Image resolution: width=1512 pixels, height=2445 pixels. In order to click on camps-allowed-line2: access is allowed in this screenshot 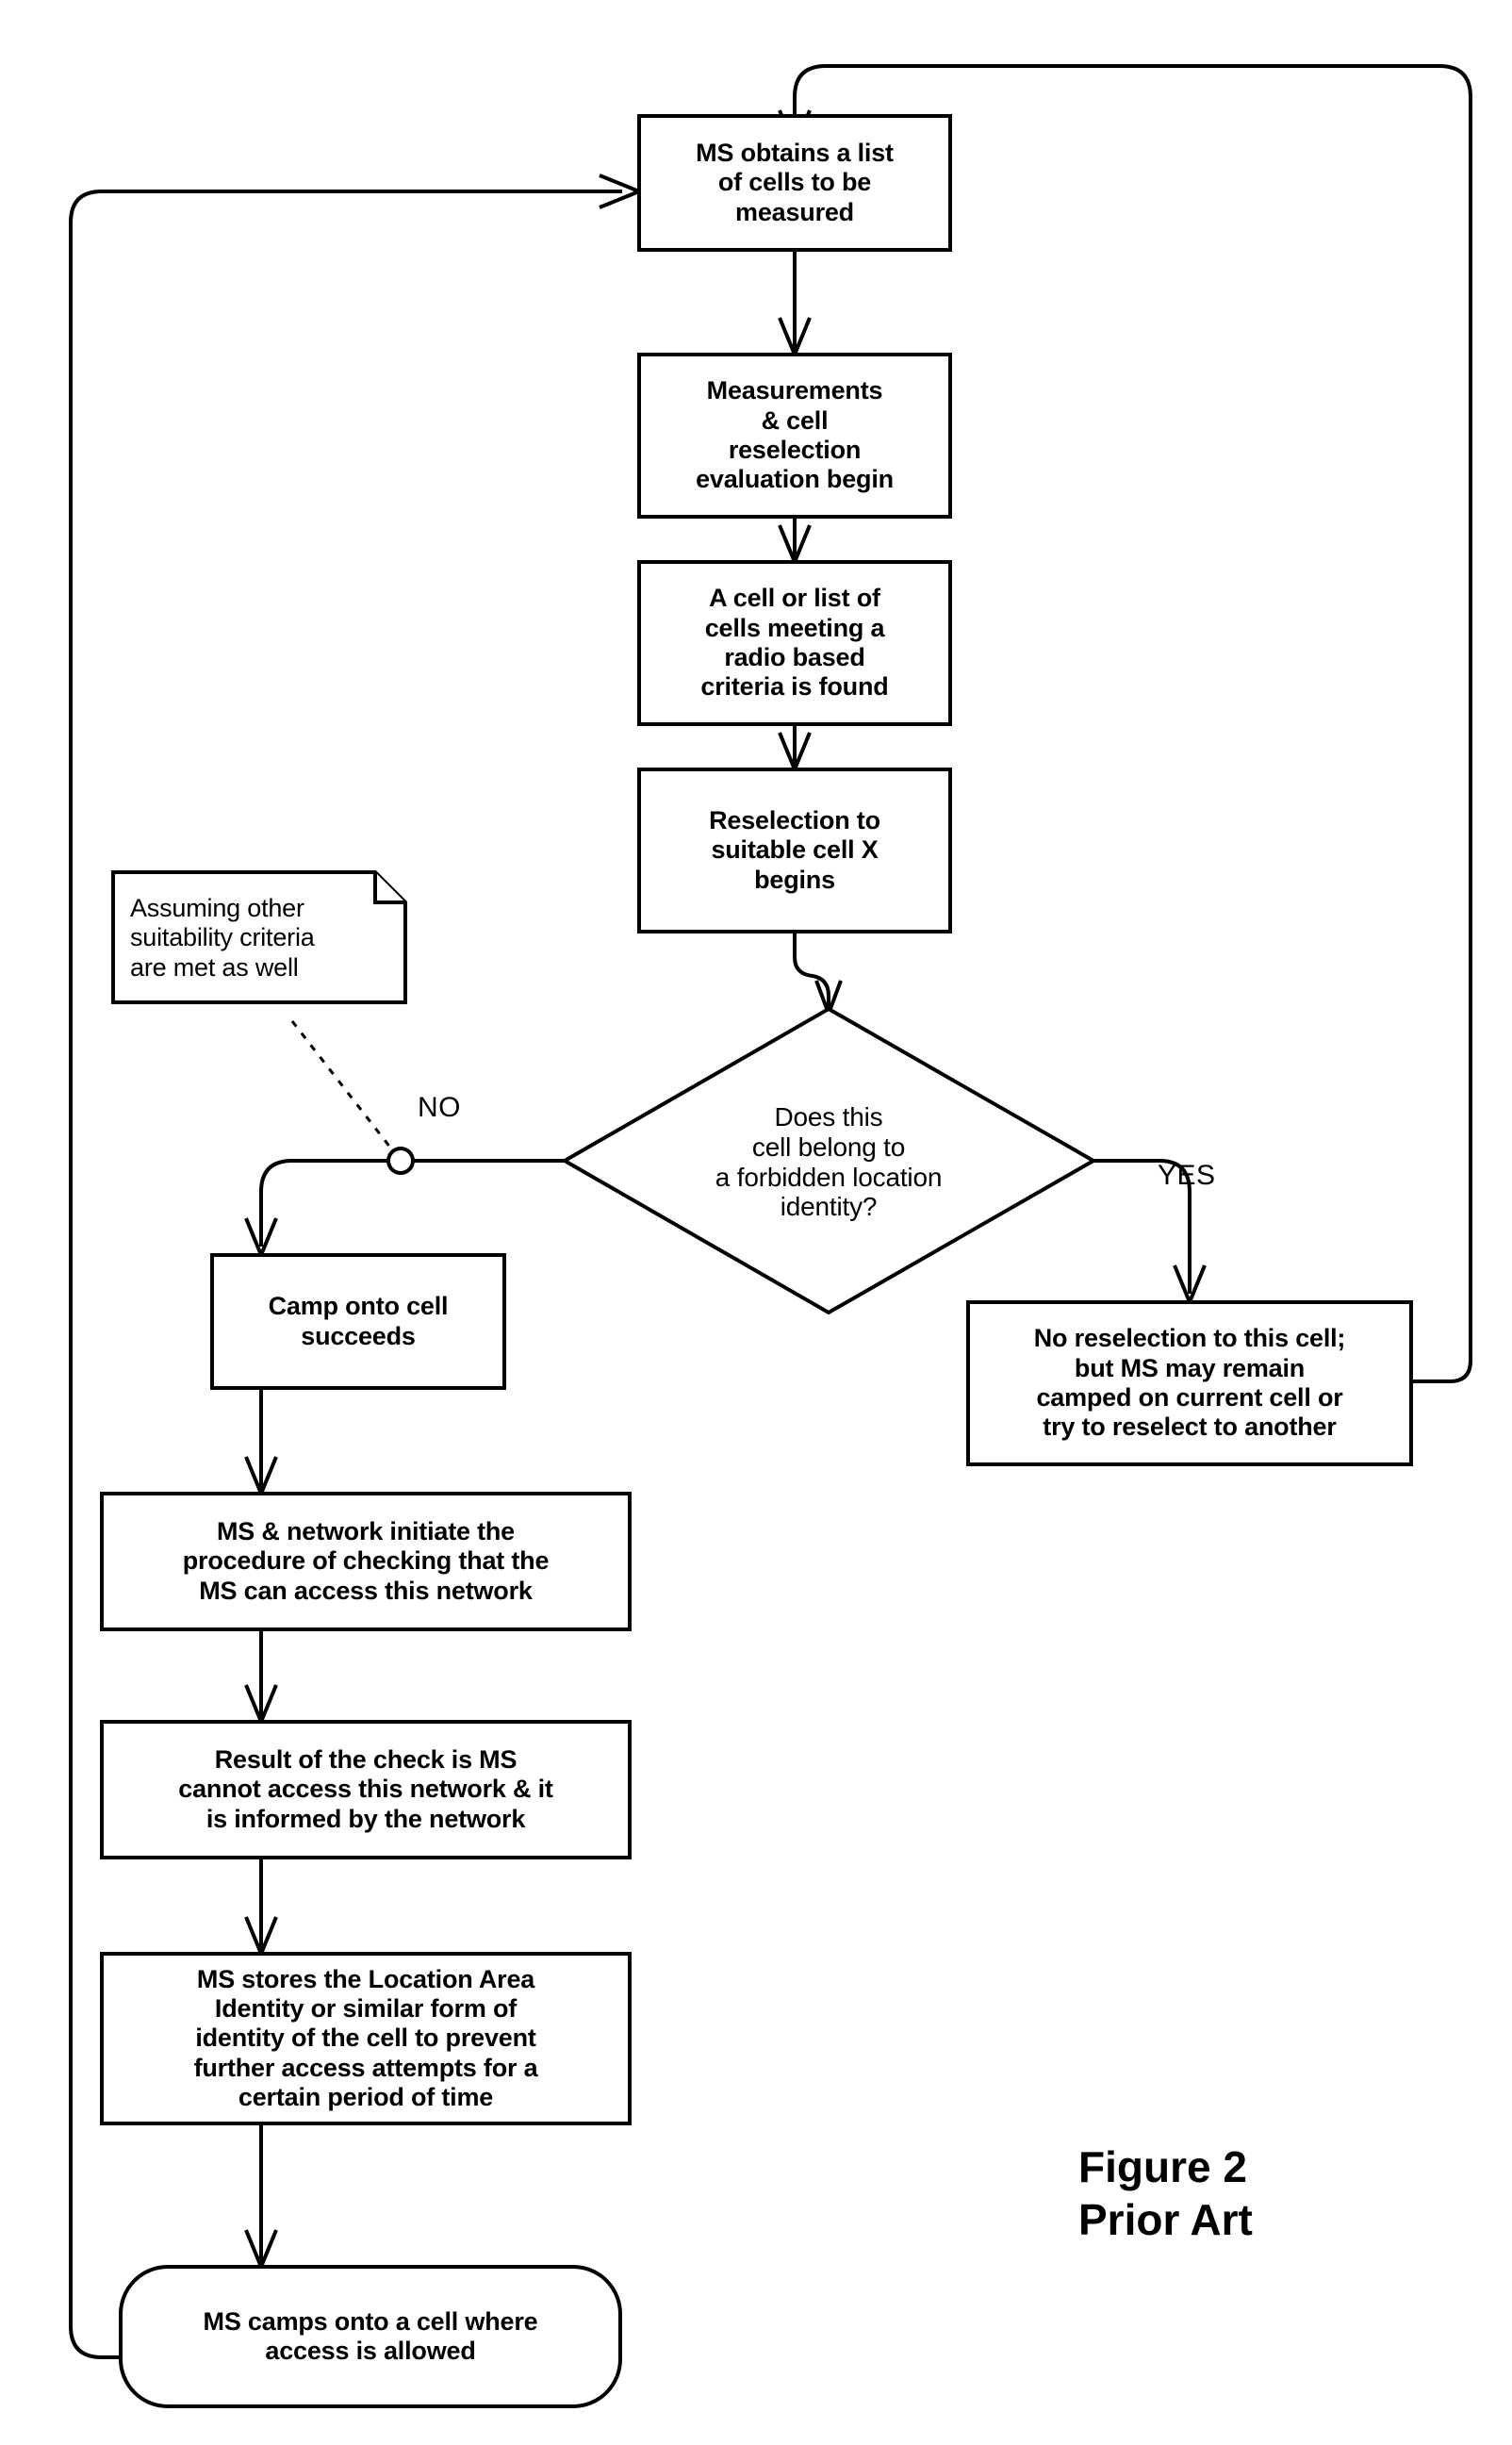, I will do `click(371, 2351)`.